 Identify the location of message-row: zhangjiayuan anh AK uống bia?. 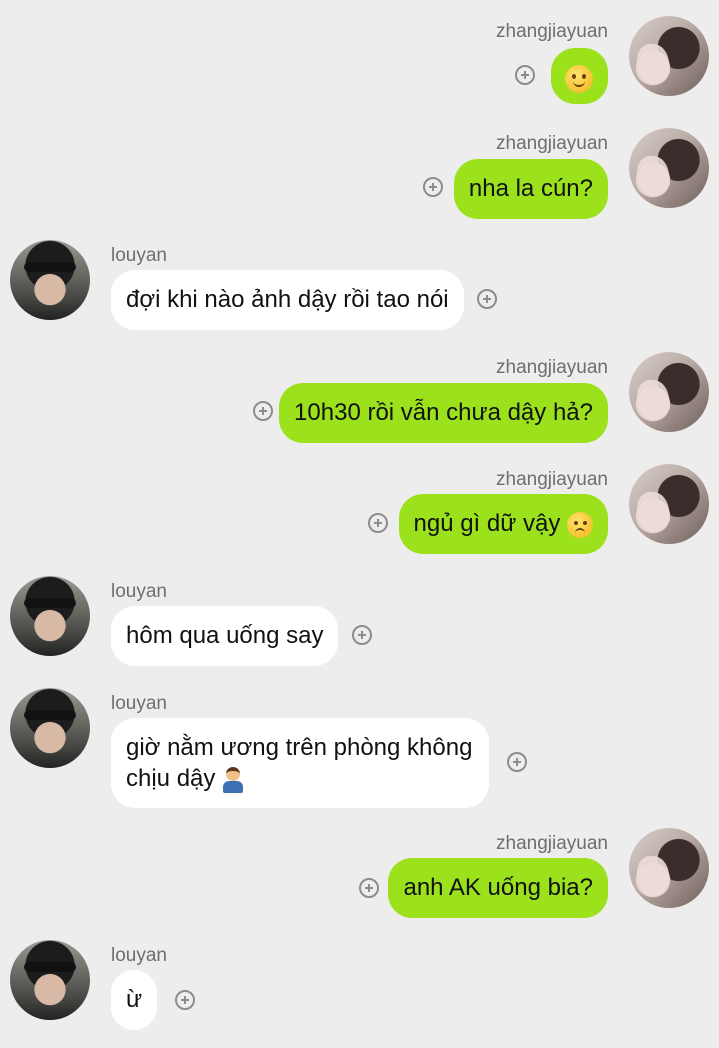
(359, 868).